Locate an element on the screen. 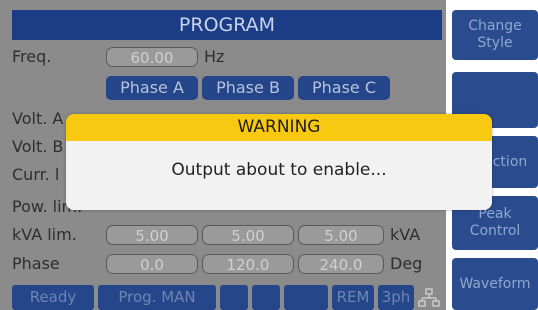 This screenshot has width=538, height=310. change-style-button: Change Style is located at coordinates (495, 35).